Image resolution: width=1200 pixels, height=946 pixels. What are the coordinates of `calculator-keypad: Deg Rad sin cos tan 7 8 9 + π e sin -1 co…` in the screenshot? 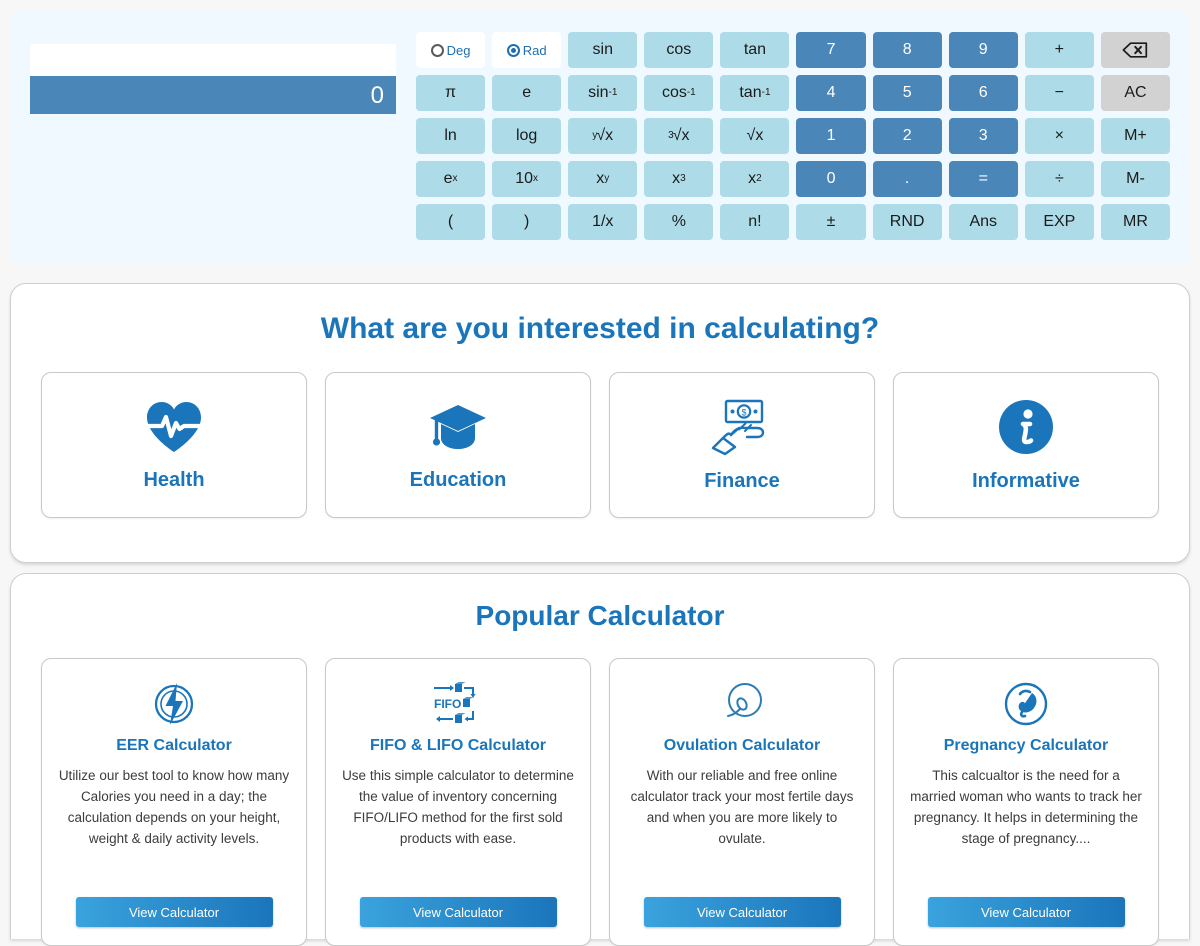 It's located at (793, 136).